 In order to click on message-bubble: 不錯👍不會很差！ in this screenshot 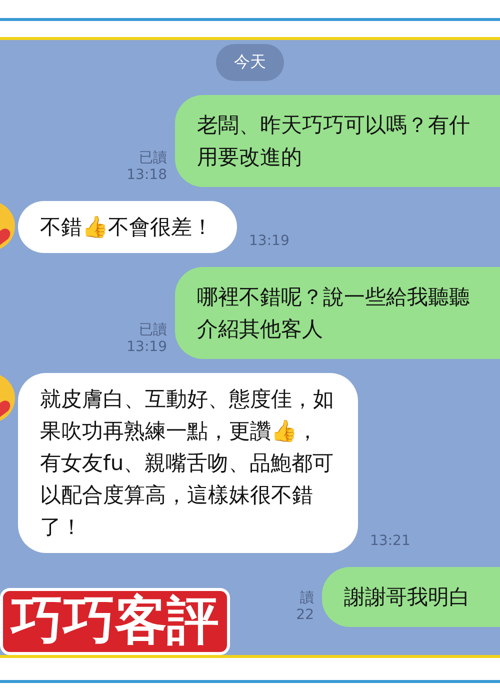, I will do `click(127, 227)`.